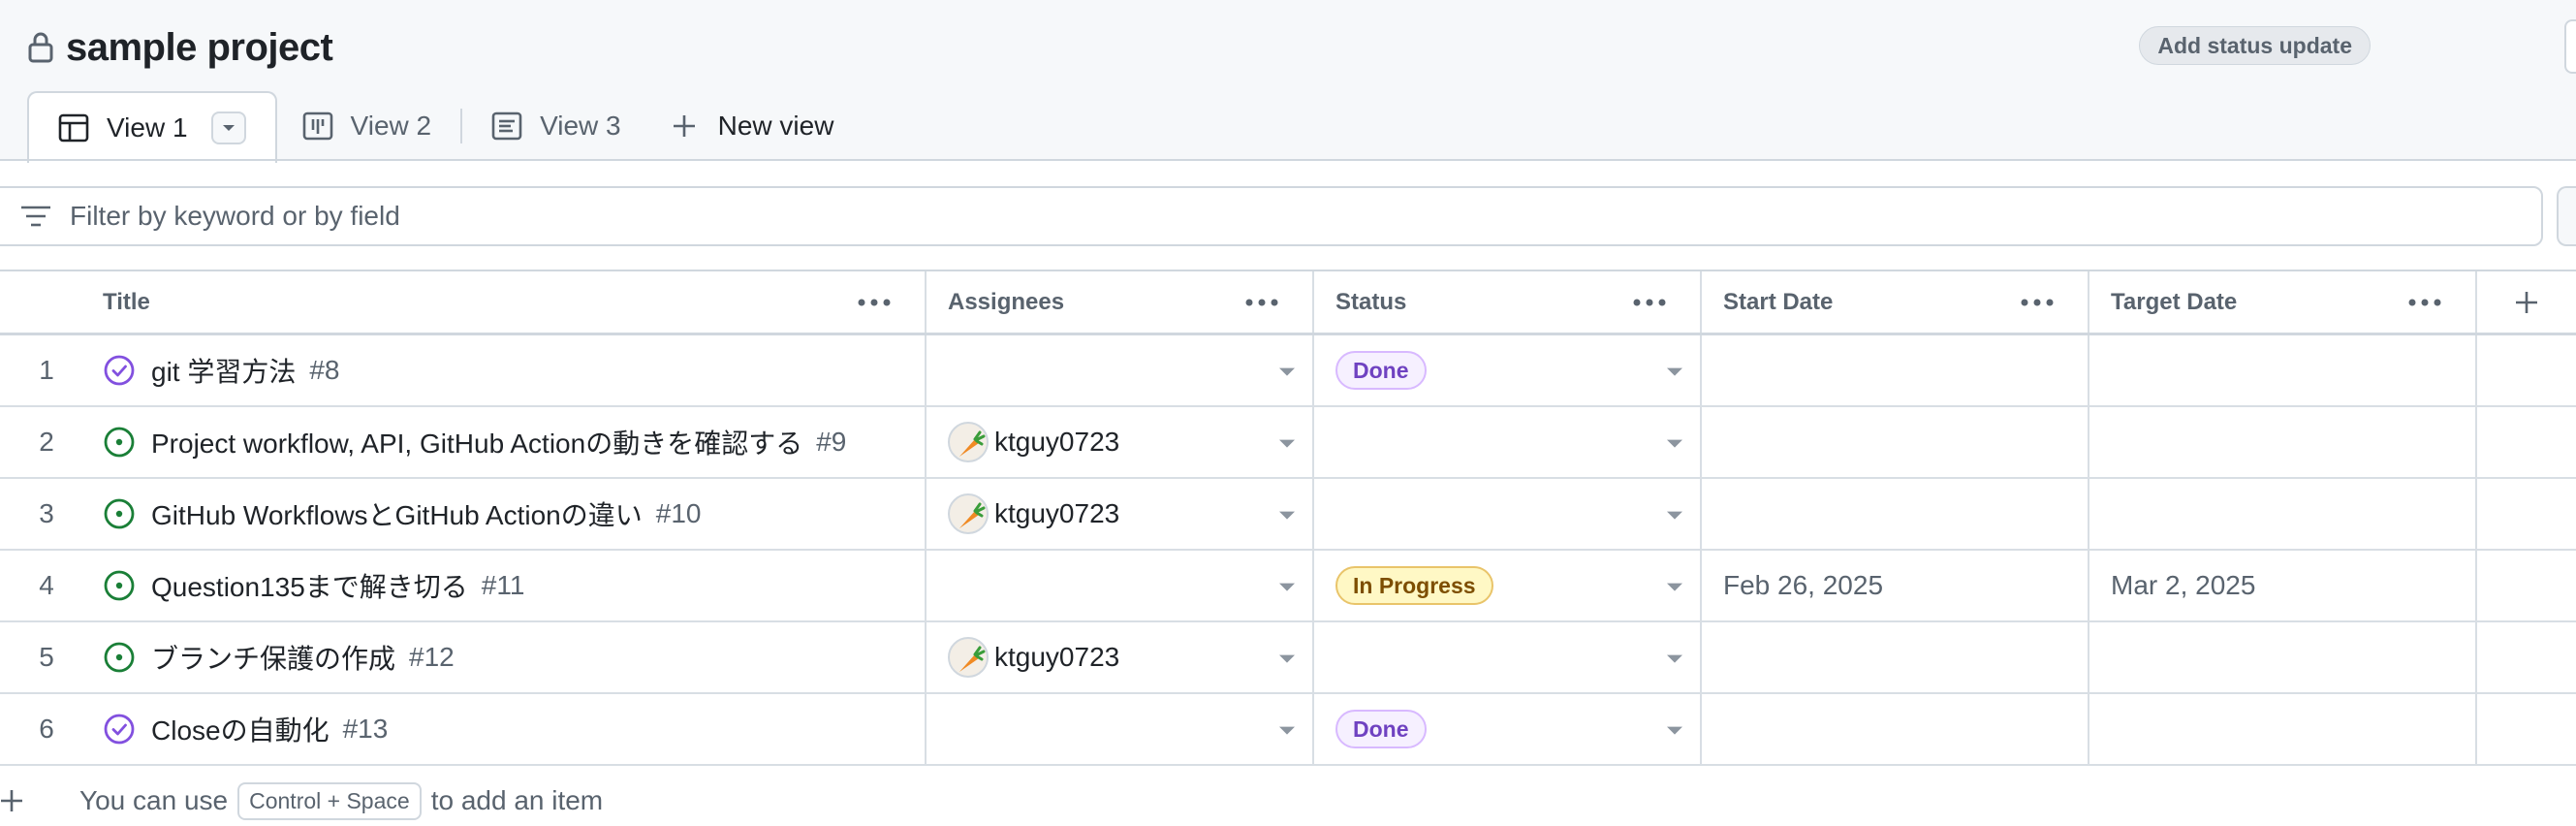 The image size is (2576, 826). Describe the element at coordinates (228, 128) in the screenshot. I see `view-options-dropdown` at that location.